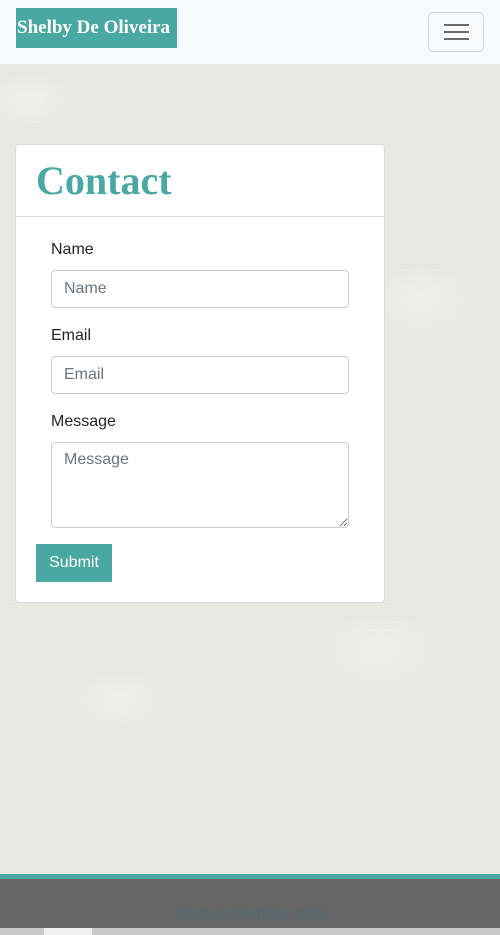 This screenshot has width=500, height=935. I want to click on footer: Shelby's Portfolio 2020, so click(250, 904).